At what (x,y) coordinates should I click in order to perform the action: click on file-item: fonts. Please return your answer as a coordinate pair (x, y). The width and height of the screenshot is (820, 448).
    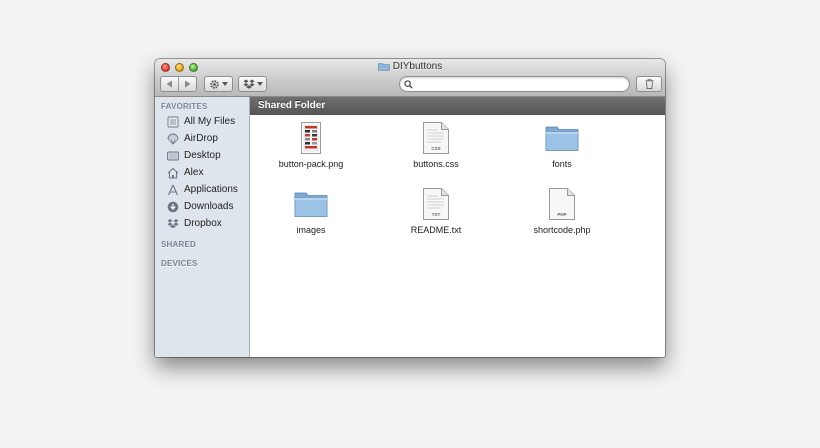
    Looking at the image, I should click on (562, 145).